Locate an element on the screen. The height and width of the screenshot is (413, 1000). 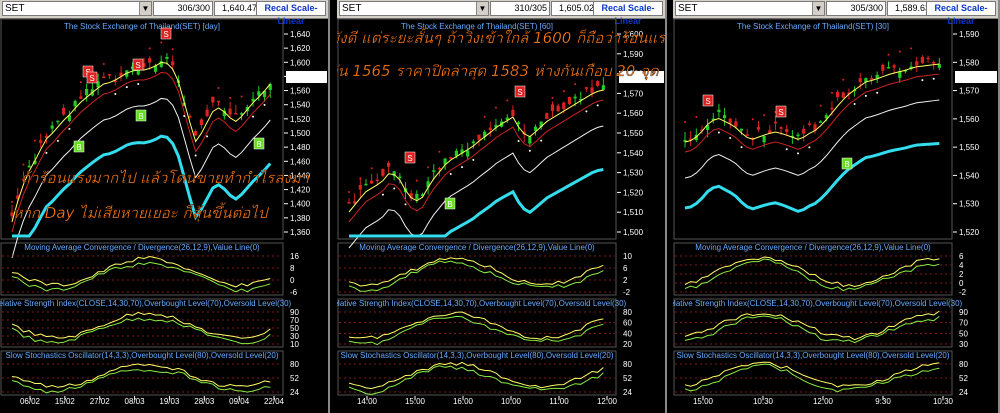
price-tick-label: 1,590 is located at coordinates (969, 34).